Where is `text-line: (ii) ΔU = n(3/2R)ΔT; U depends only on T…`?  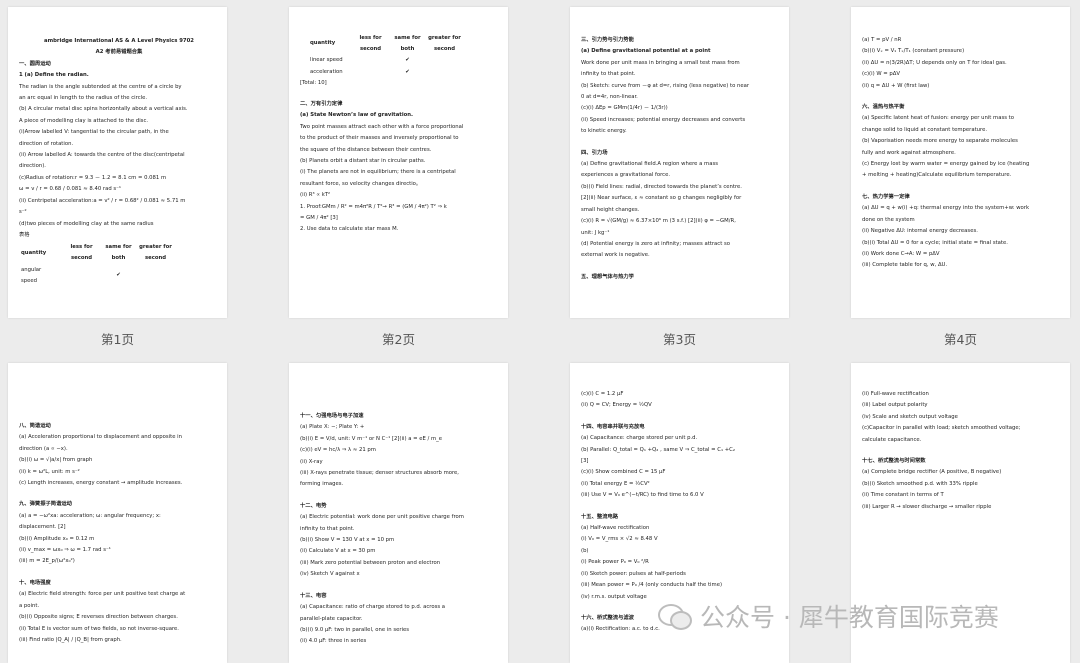 text-line: (ii) ΔU = n(3/2R)ΔT; U depends only on T… is located at coordinates (934, 62).